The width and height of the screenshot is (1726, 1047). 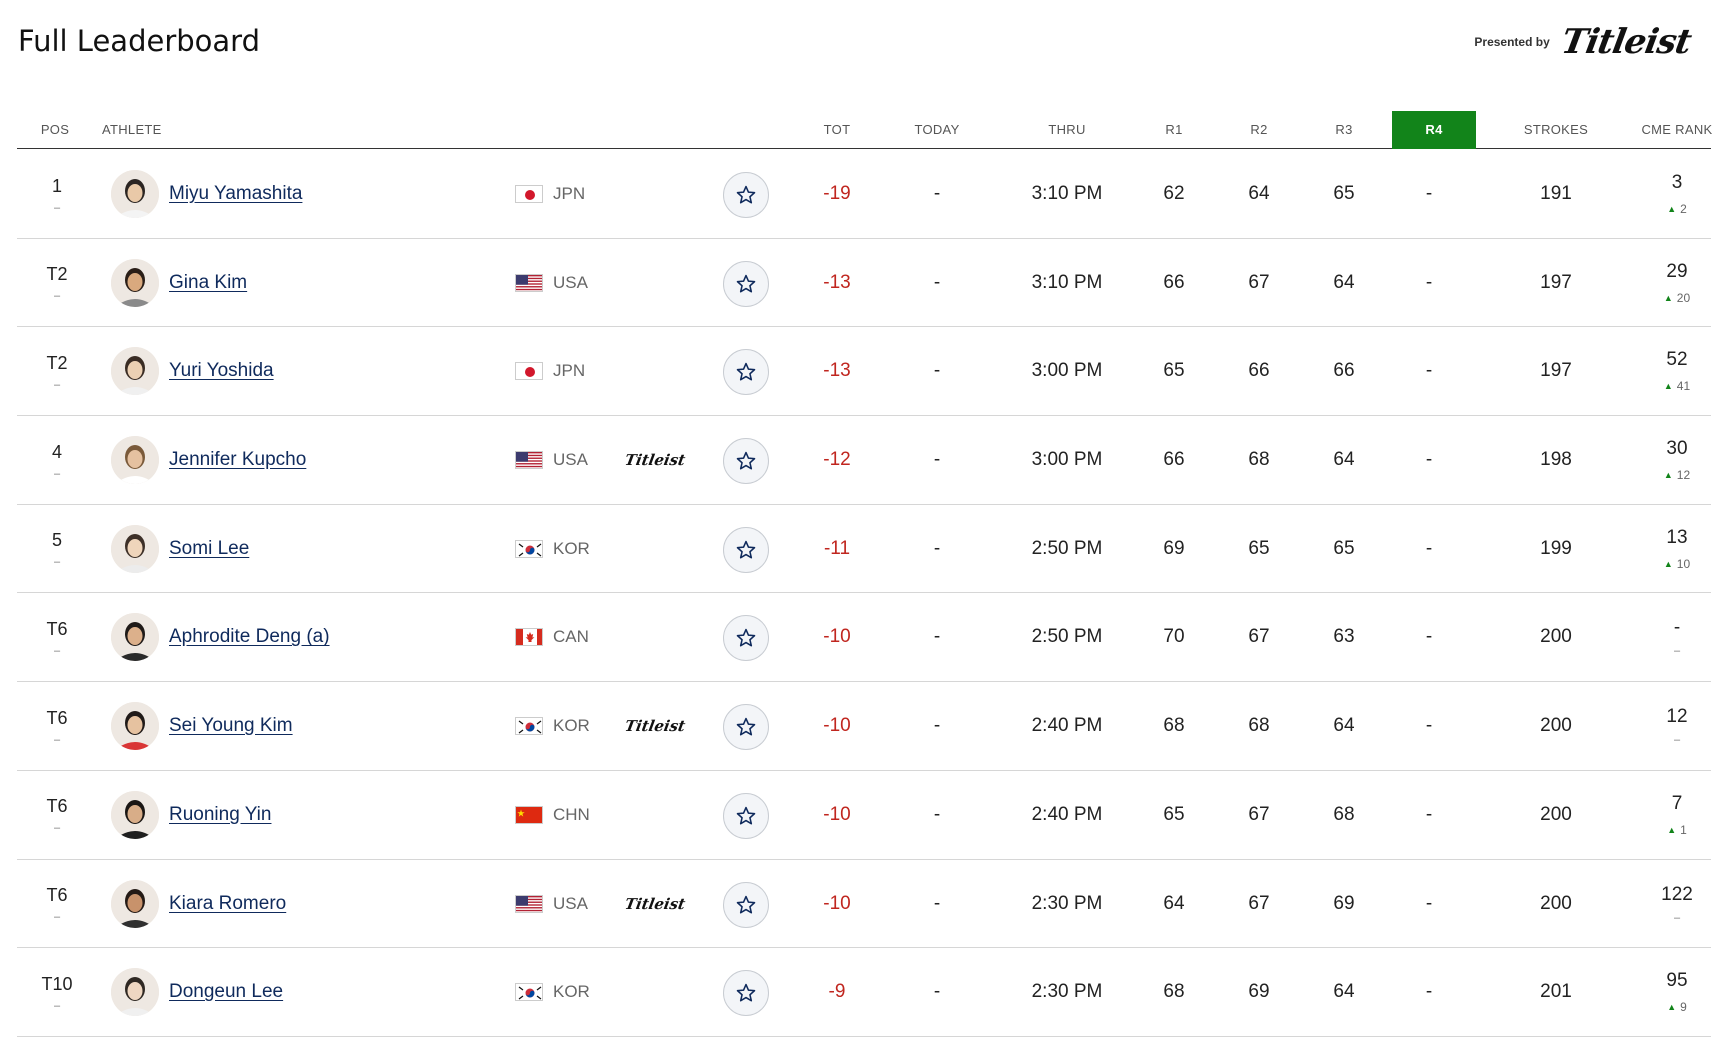 I want to click on total-strokes: 201, so click(x=1556, y=992).